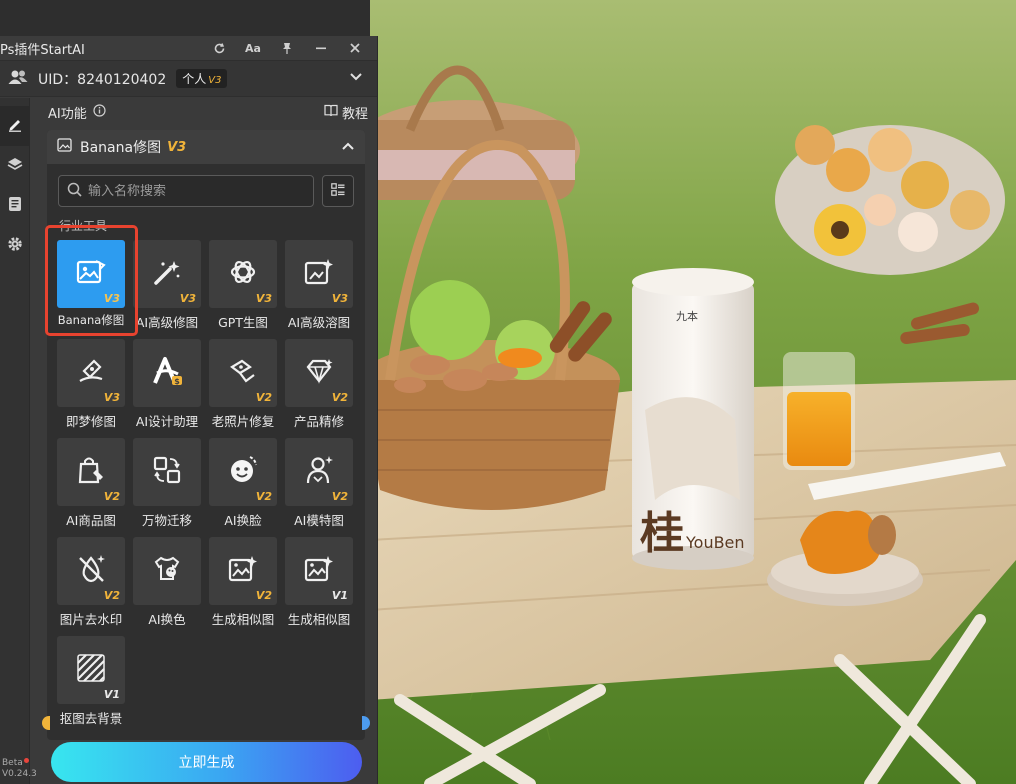  I want to click on face-swap-icon, so click(243, 472).